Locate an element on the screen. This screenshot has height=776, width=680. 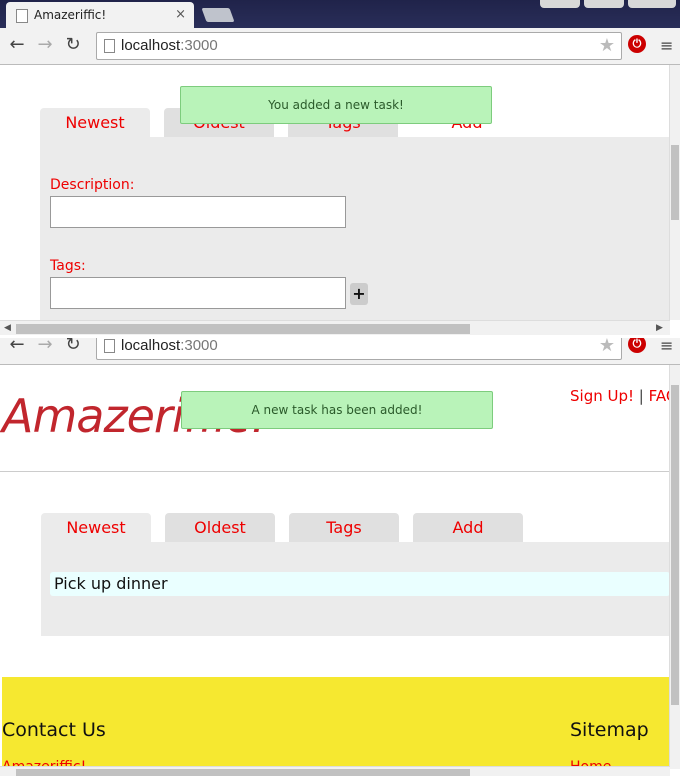
window-close-button is located at coordinates (652, 4).